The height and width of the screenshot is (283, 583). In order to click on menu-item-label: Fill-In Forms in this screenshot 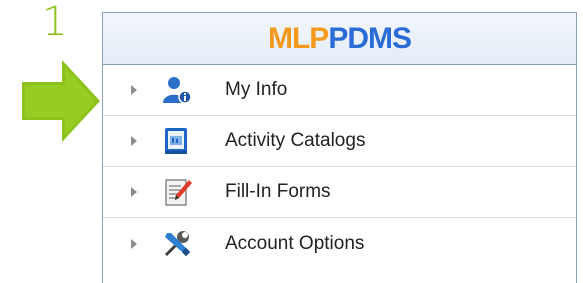, I will do `click(278, 191)`.